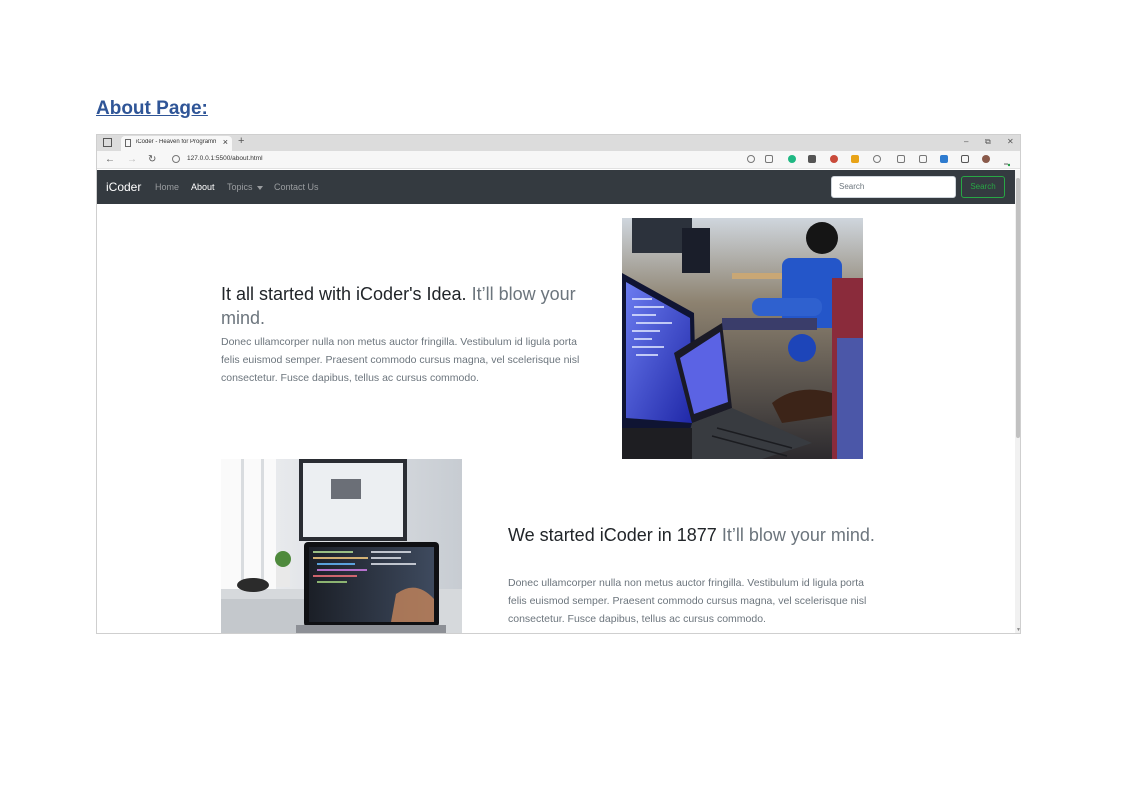 The image size is (1123, 794). What do you see at coordinates (203, 187) in the screenshot?
I see `nav-link-about: About` at bounding box center [203, 187].